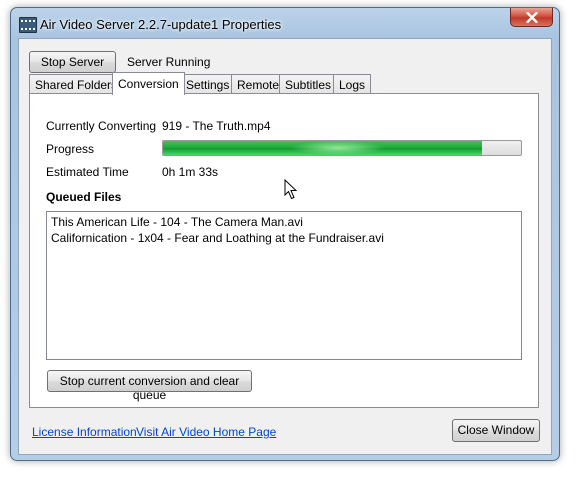  I want to click on progress-fill, so click(322, 148).